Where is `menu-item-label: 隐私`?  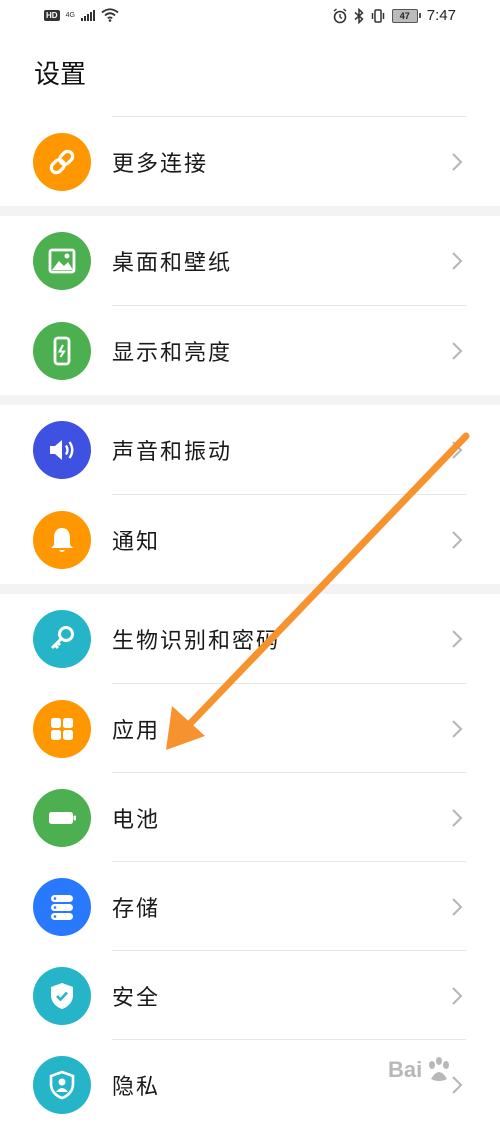
menu-item-label: 隐私 is located at coordinates (136, 1087).